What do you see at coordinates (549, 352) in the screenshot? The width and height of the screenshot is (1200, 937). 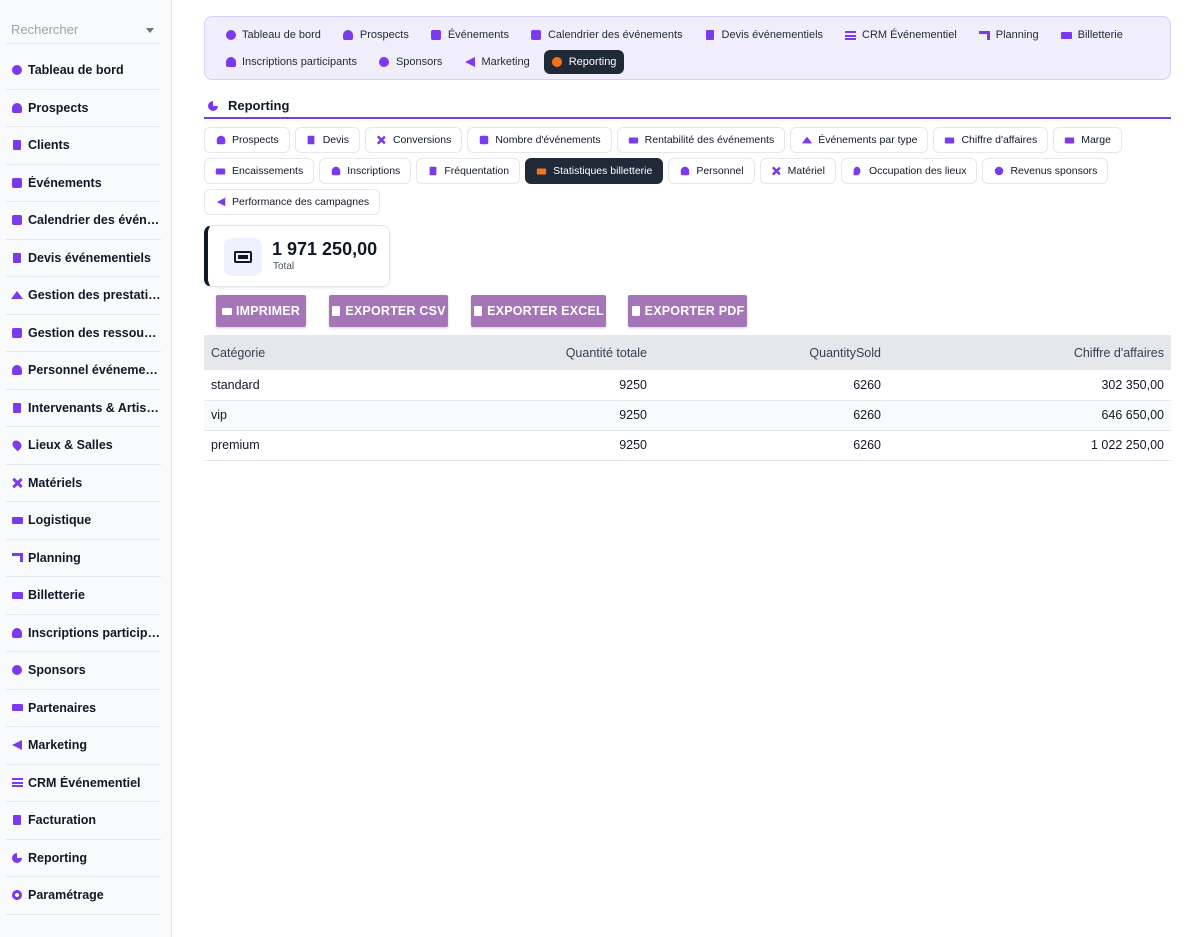 I see `column-header-total-quantity: Quantité totale` at bounding box center [549, 352].